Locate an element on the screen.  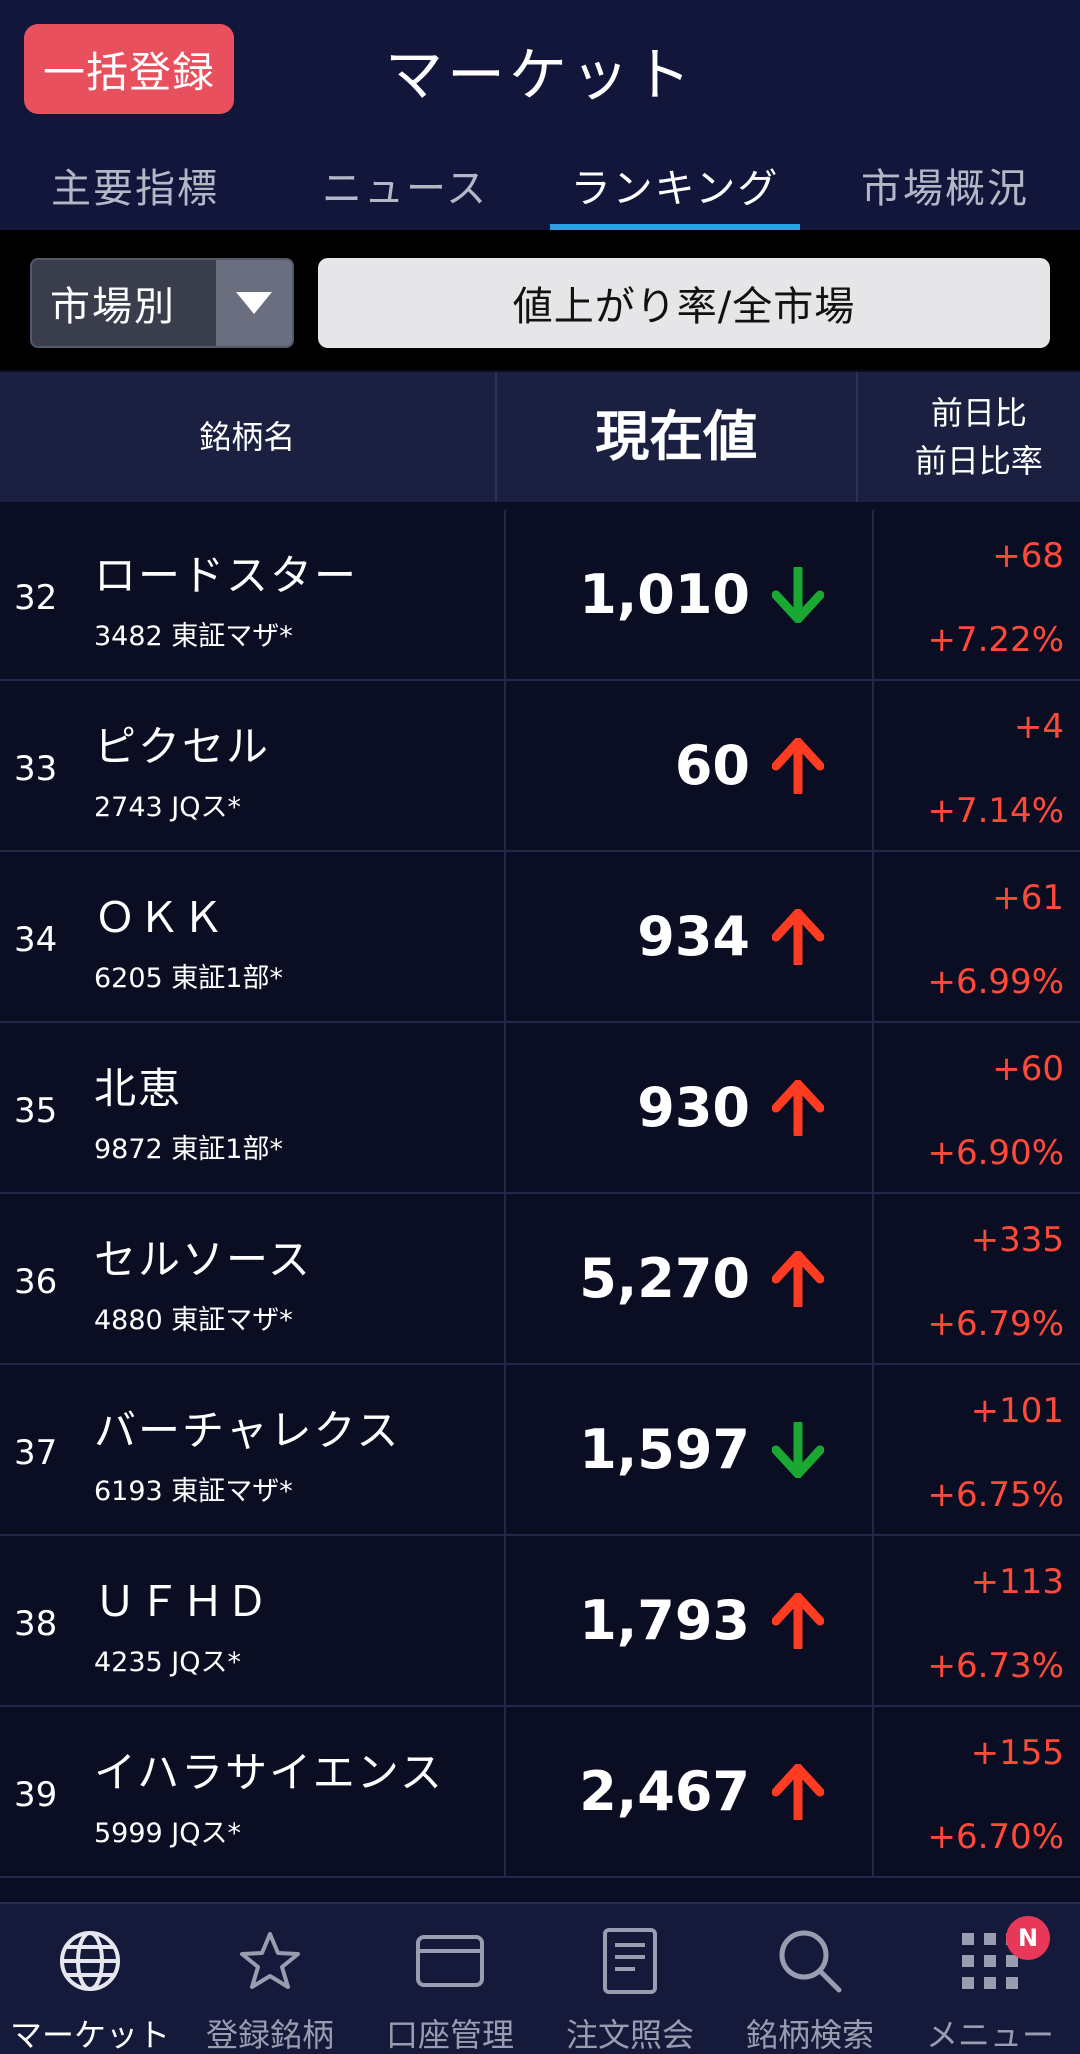
table-row: 32 ロードスター 3482 東証マザ* 1,010 +68 +7.22% is located at coordinates (540, 595).